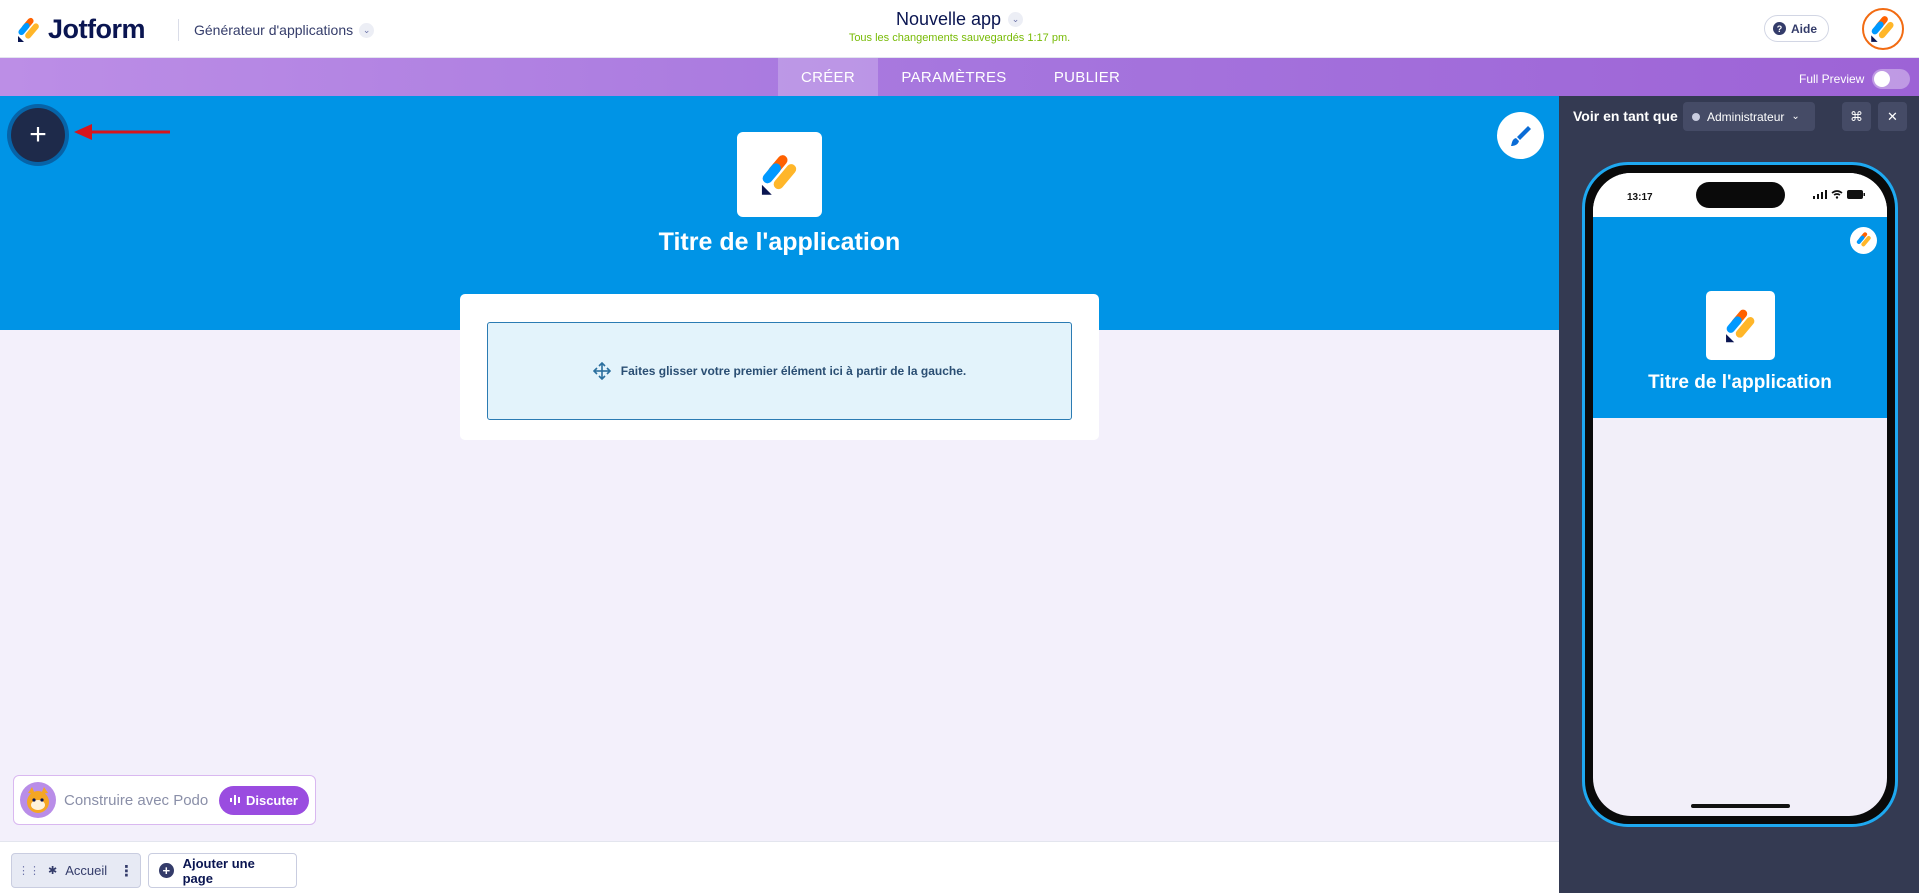  I want to click on role-dot-icon, so click(1696, 116).